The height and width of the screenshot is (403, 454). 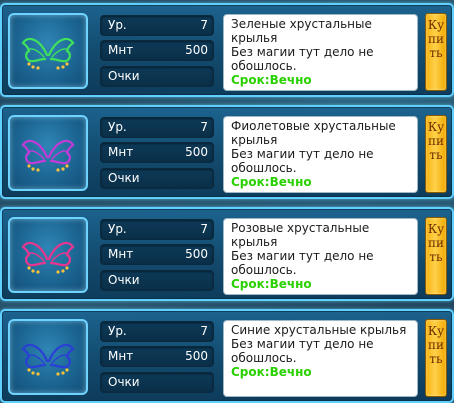 I want to click on item-name: Синие хрустальные крылья, so click(x=319, y=330).